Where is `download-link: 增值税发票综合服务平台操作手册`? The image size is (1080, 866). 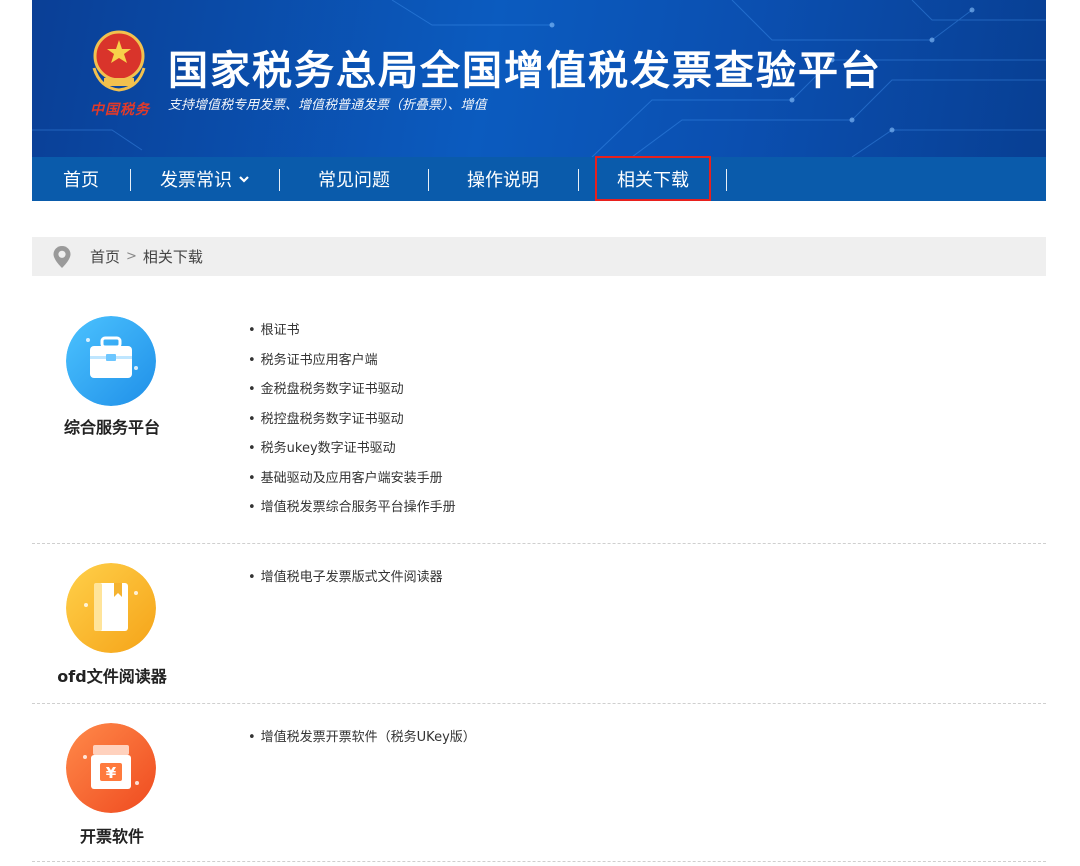
download-link: 增值税发票综合服务平台操作手册 is located at coordinates (352, 508).